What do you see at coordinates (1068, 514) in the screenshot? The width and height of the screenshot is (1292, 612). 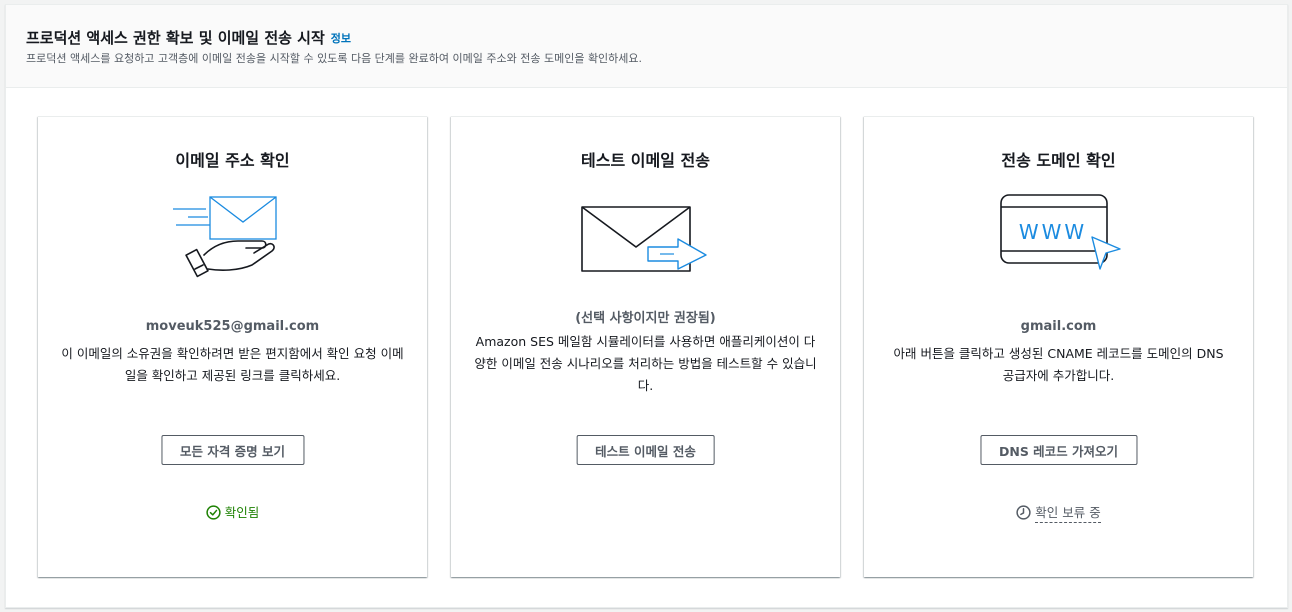 I see `status-text: 확인 보류 중` at bounding box center [1068, 514].